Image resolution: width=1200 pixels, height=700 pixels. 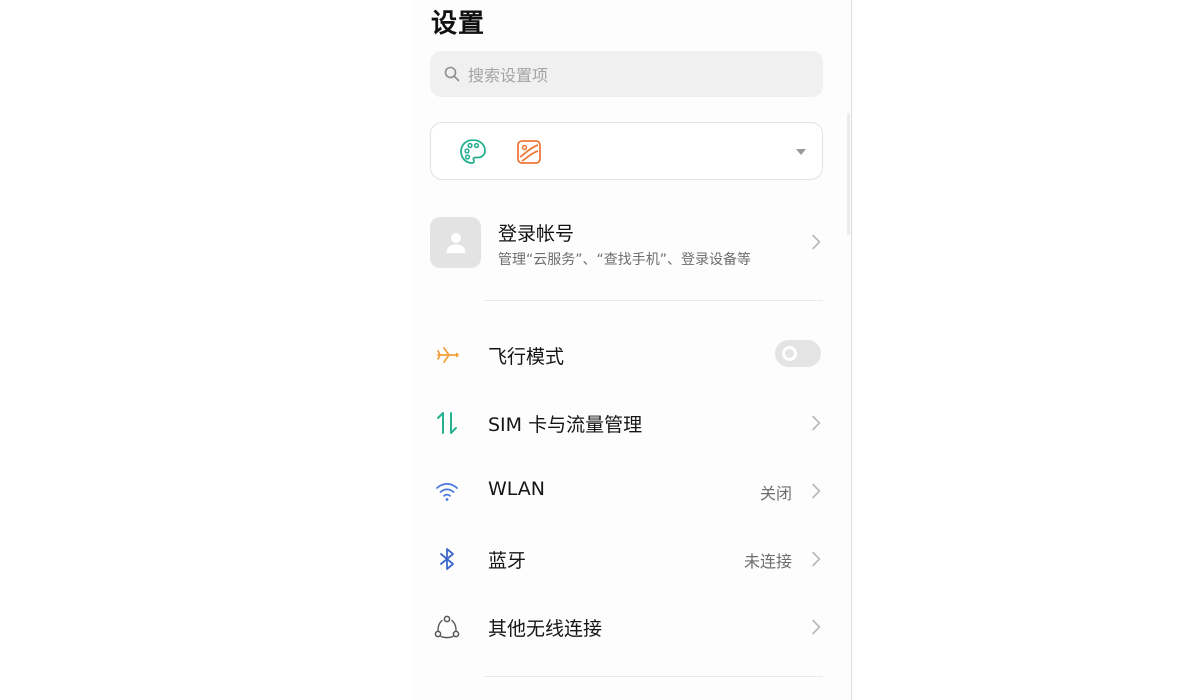 What do you see at coordinates (634, 558) in the screenshot?
I see `bluetooth-item: 蓝牙 未连接` at bounding box center [634, 558].